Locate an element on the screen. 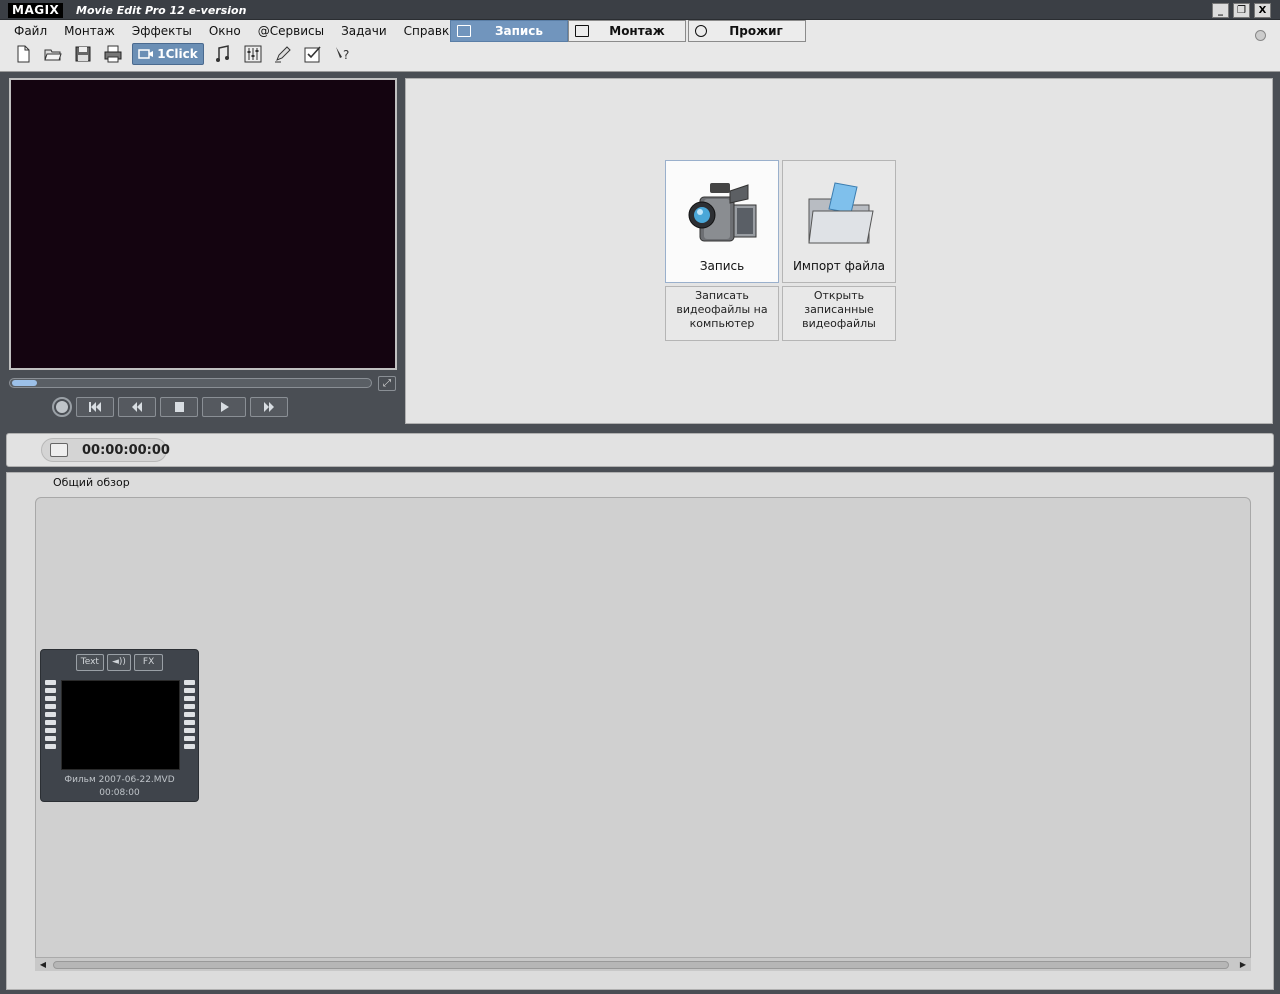  context-help-icon: ? is located at coordinates (342, 54).